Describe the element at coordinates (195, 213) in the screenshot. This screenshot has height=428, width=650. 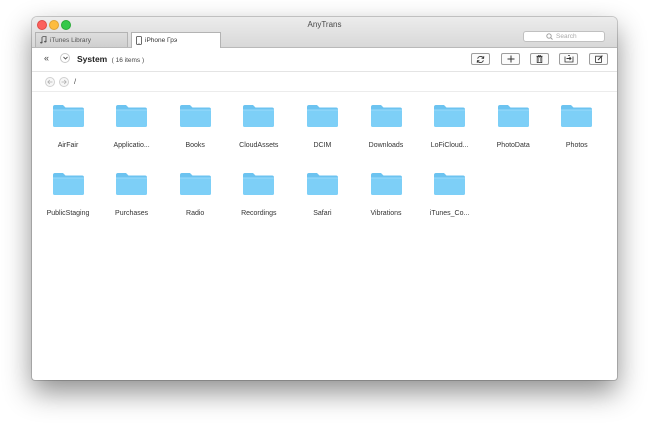
I see `folder-name-label: Radio` at that location.